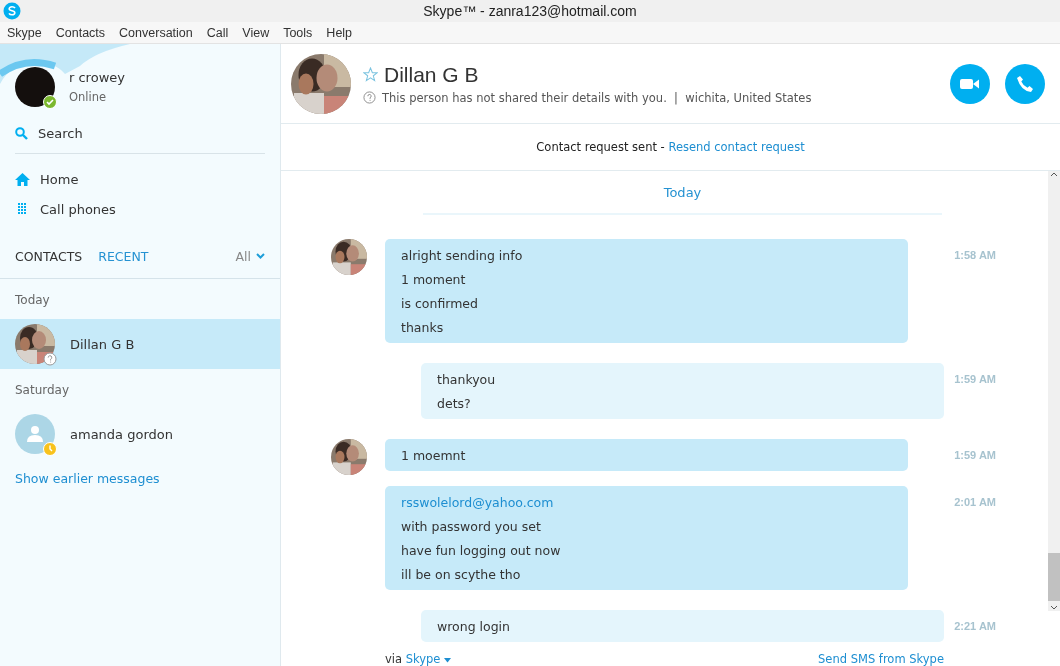  I want to click on scroll-down-icon, so click(1054, 608).